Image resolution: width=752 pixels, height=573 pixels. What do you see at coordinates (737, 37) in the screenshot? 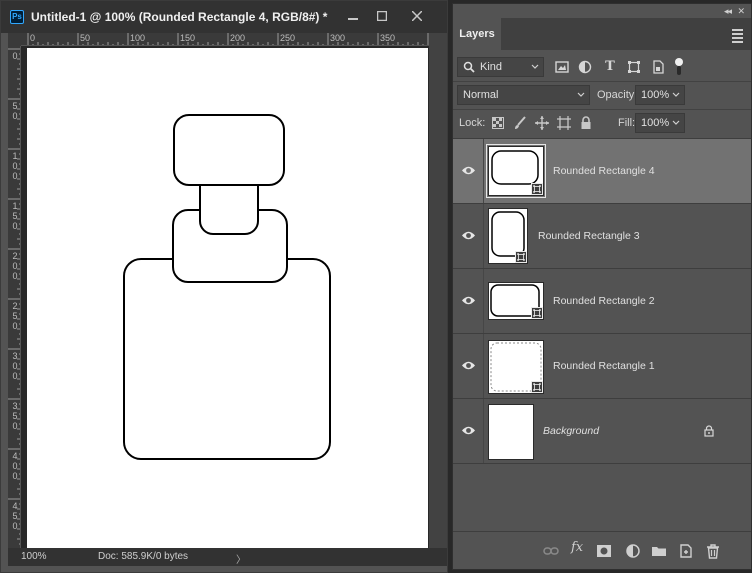
I see `panel-menu-icon` at bounding box center [737, 37].